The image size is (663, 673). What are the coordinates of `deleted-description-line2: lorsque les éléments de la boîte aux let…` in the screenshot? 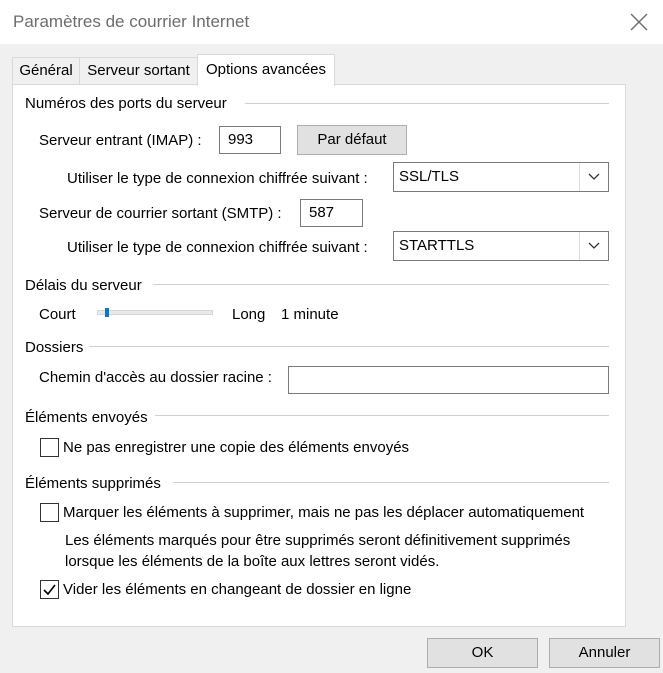 It's located at (252, 561).